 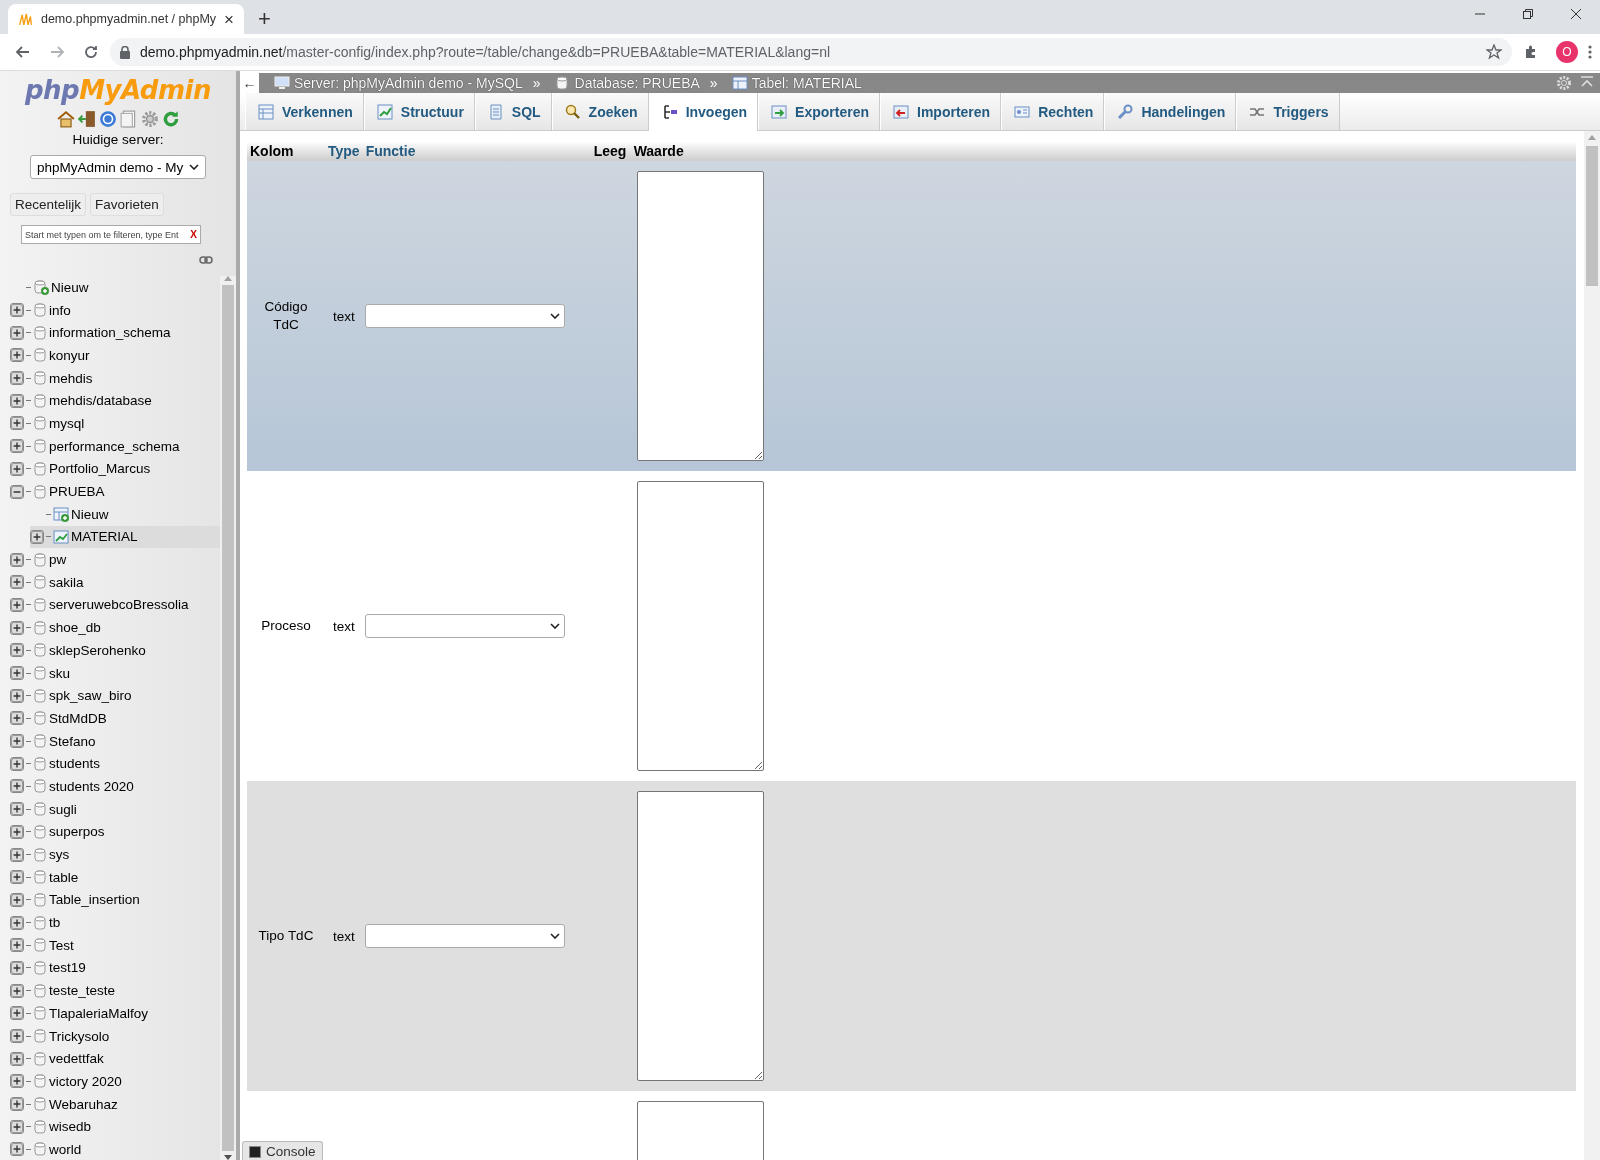 What do you see at coordinates (119, 605) in the screenshot?
I see `tree-item: serveruwebcoBressolia` at bounding box center [119, 605].